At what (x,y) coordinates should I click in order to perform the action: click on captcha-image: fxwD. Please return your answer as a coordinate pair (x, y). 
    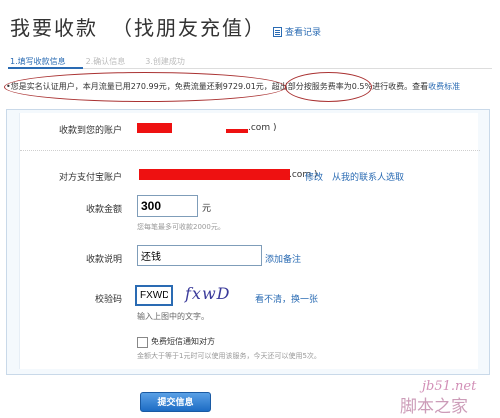
    Looking at the image, I should click on (207, 293).